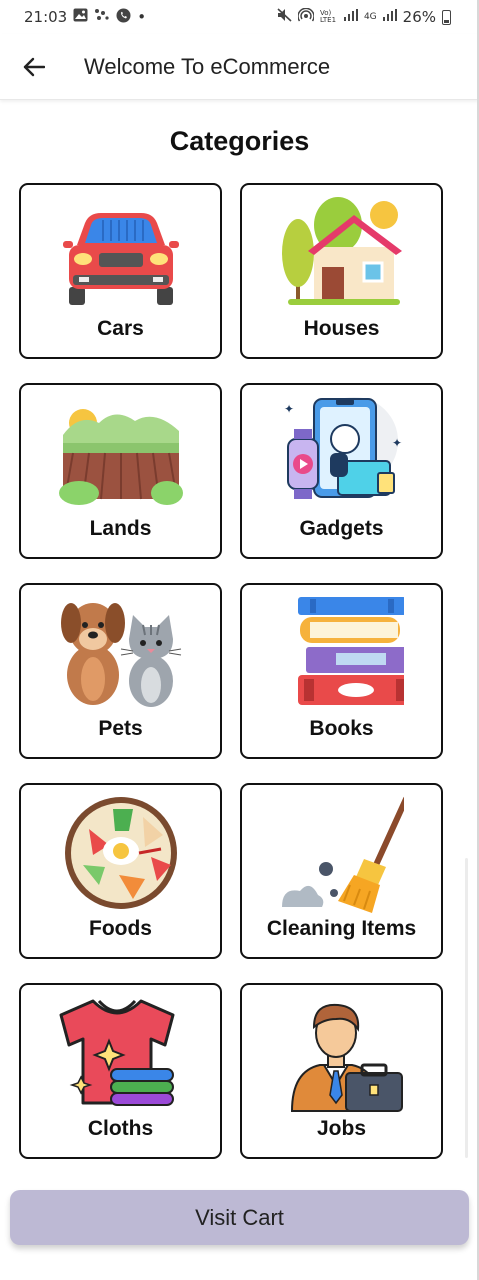  Describe the element at coordinates (341, 328) in the screenshot. I see `category-label: Houses` at that location.